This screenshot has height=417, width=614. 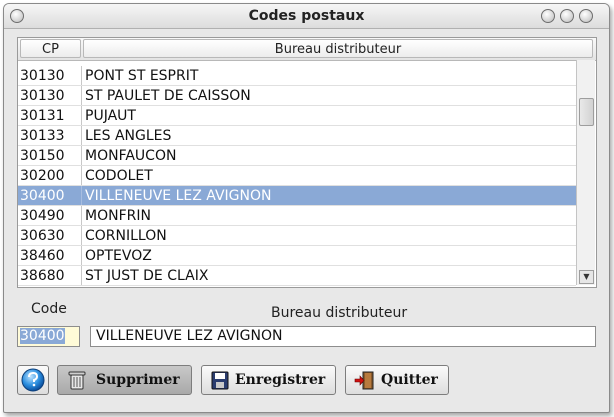 I want to click on code-field-value: 30400, so click(x=42, y=336).